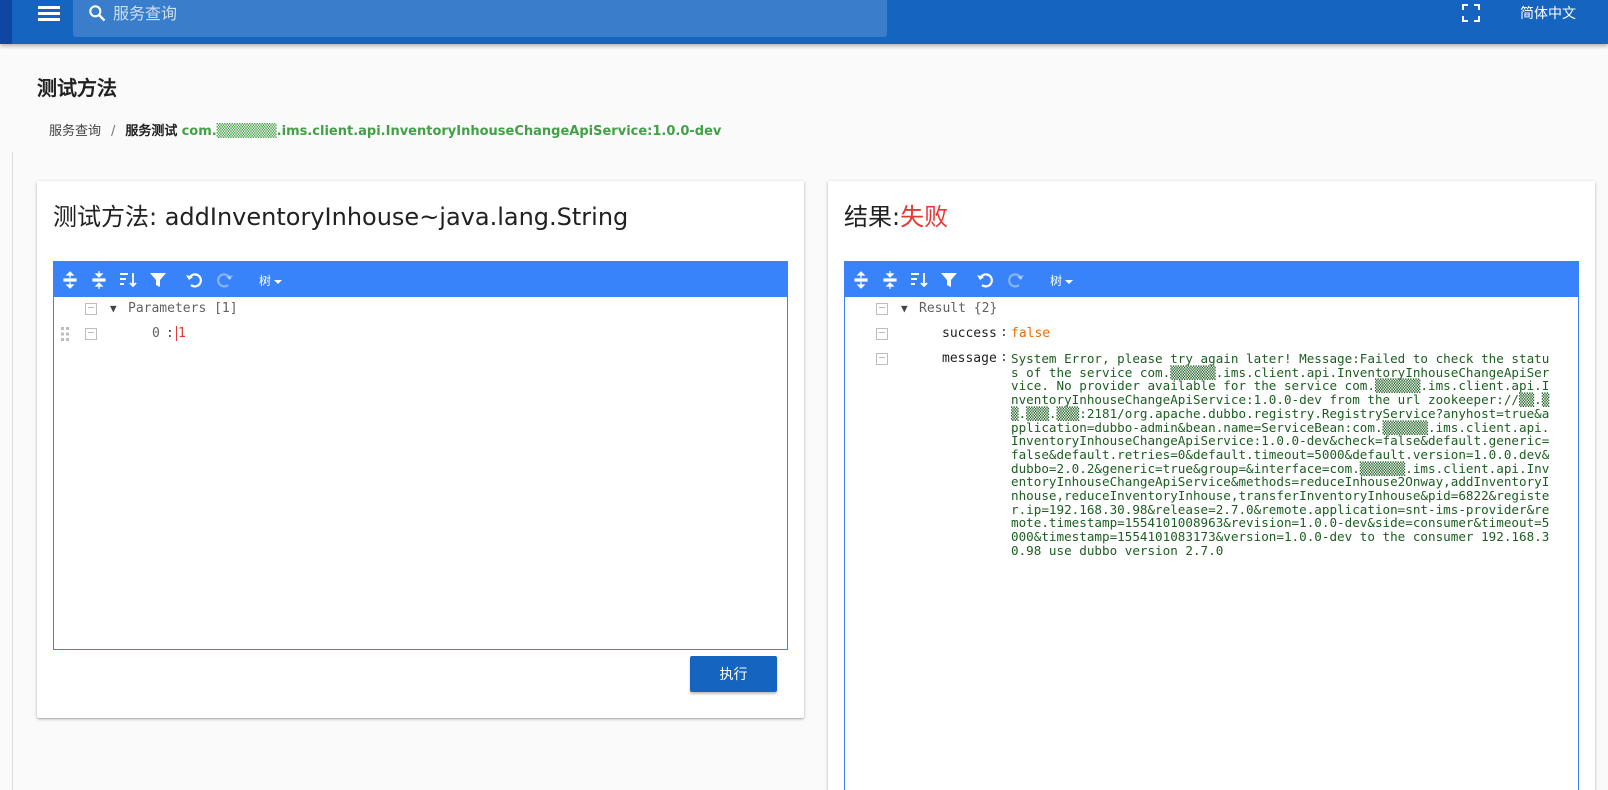 This screenshot has height=790, width=1608. I want to click on drag-handle-icon, so click(65, 334).